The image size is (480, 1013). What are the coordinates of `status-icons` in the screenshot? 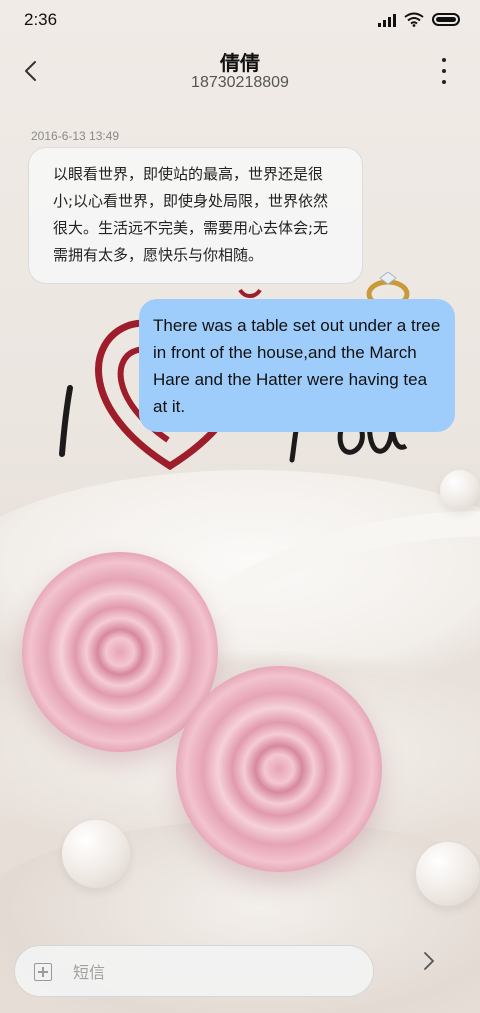 It's located at (419, 19).